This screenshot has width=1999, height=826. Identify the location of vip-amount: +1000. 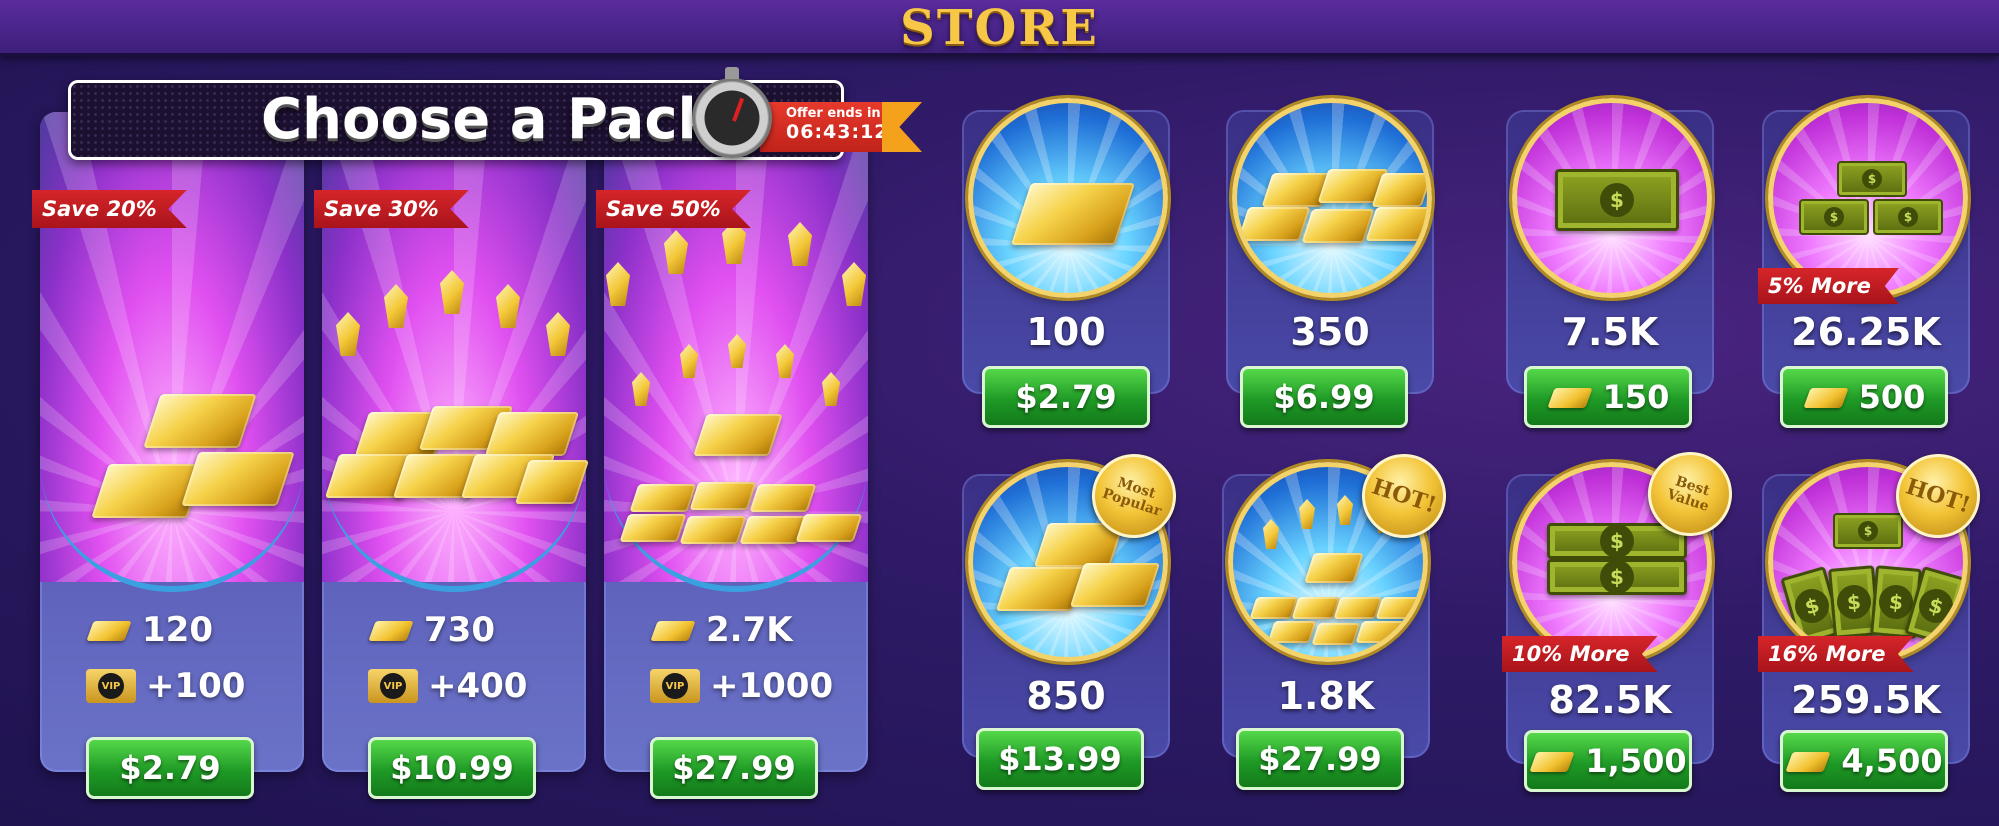
(772, 686).